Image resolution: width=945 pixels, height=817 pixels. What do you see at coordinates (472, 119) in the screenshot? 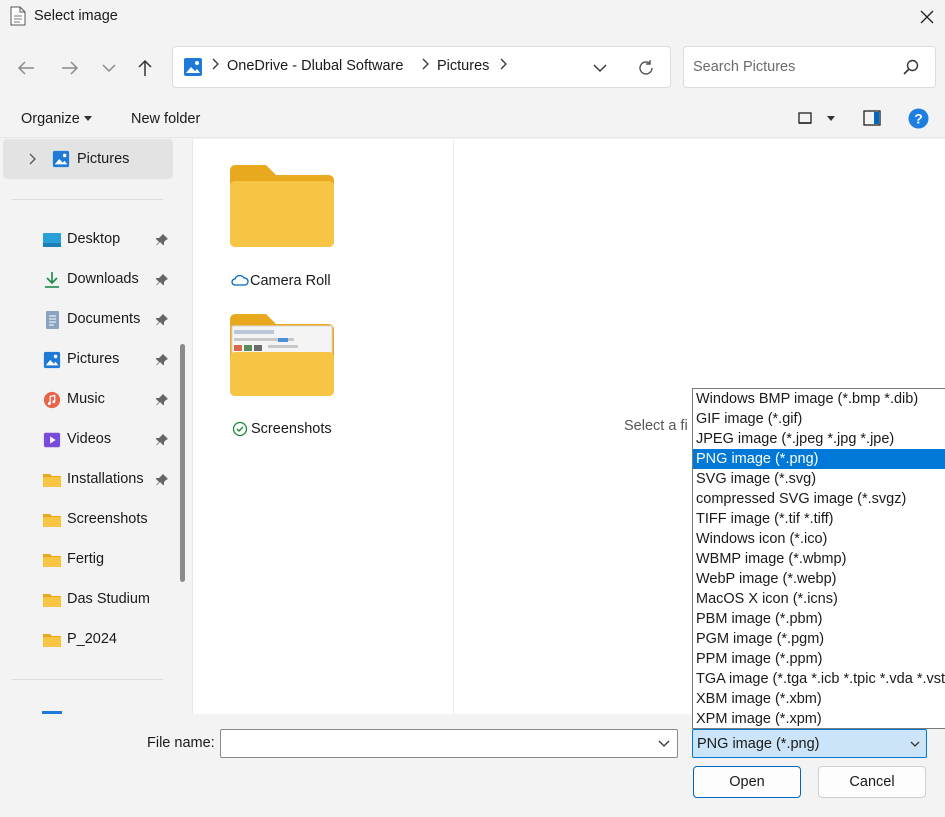
I see `command-bar: Organize New folder ?` at bounding box center [472, 119].